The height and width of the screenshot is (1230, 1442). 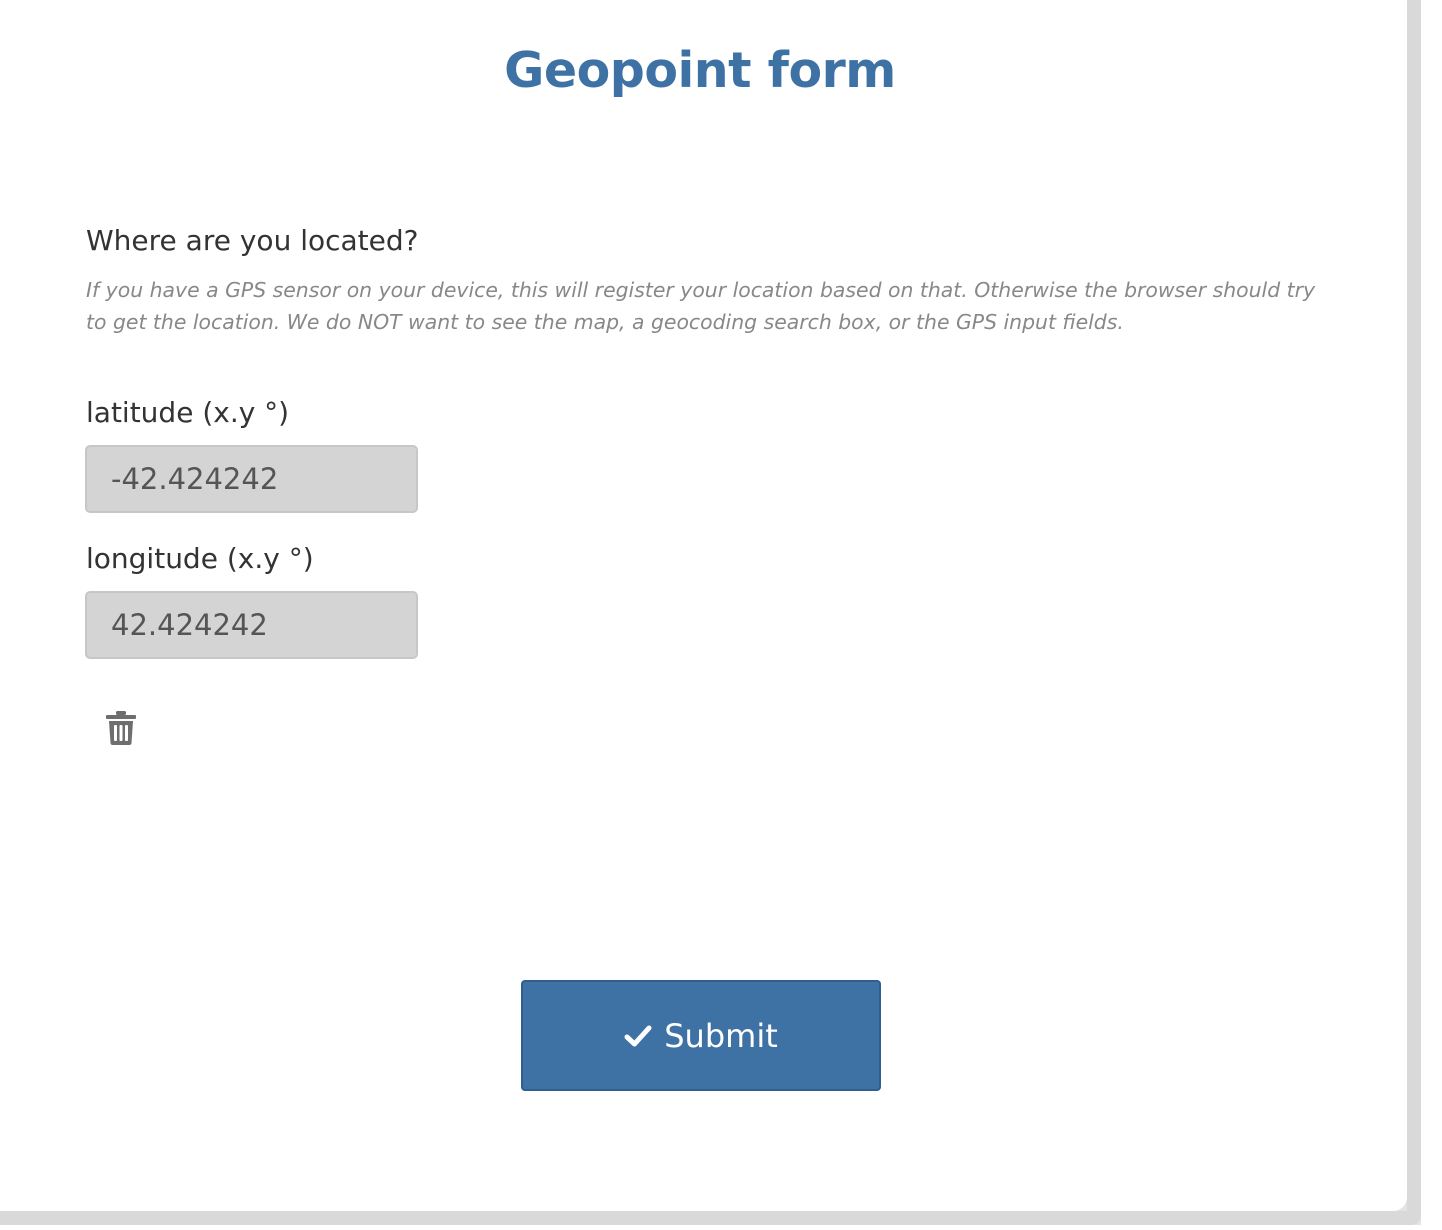 I want to click on page-shadow-bottom, so click(x=710, y=1218).